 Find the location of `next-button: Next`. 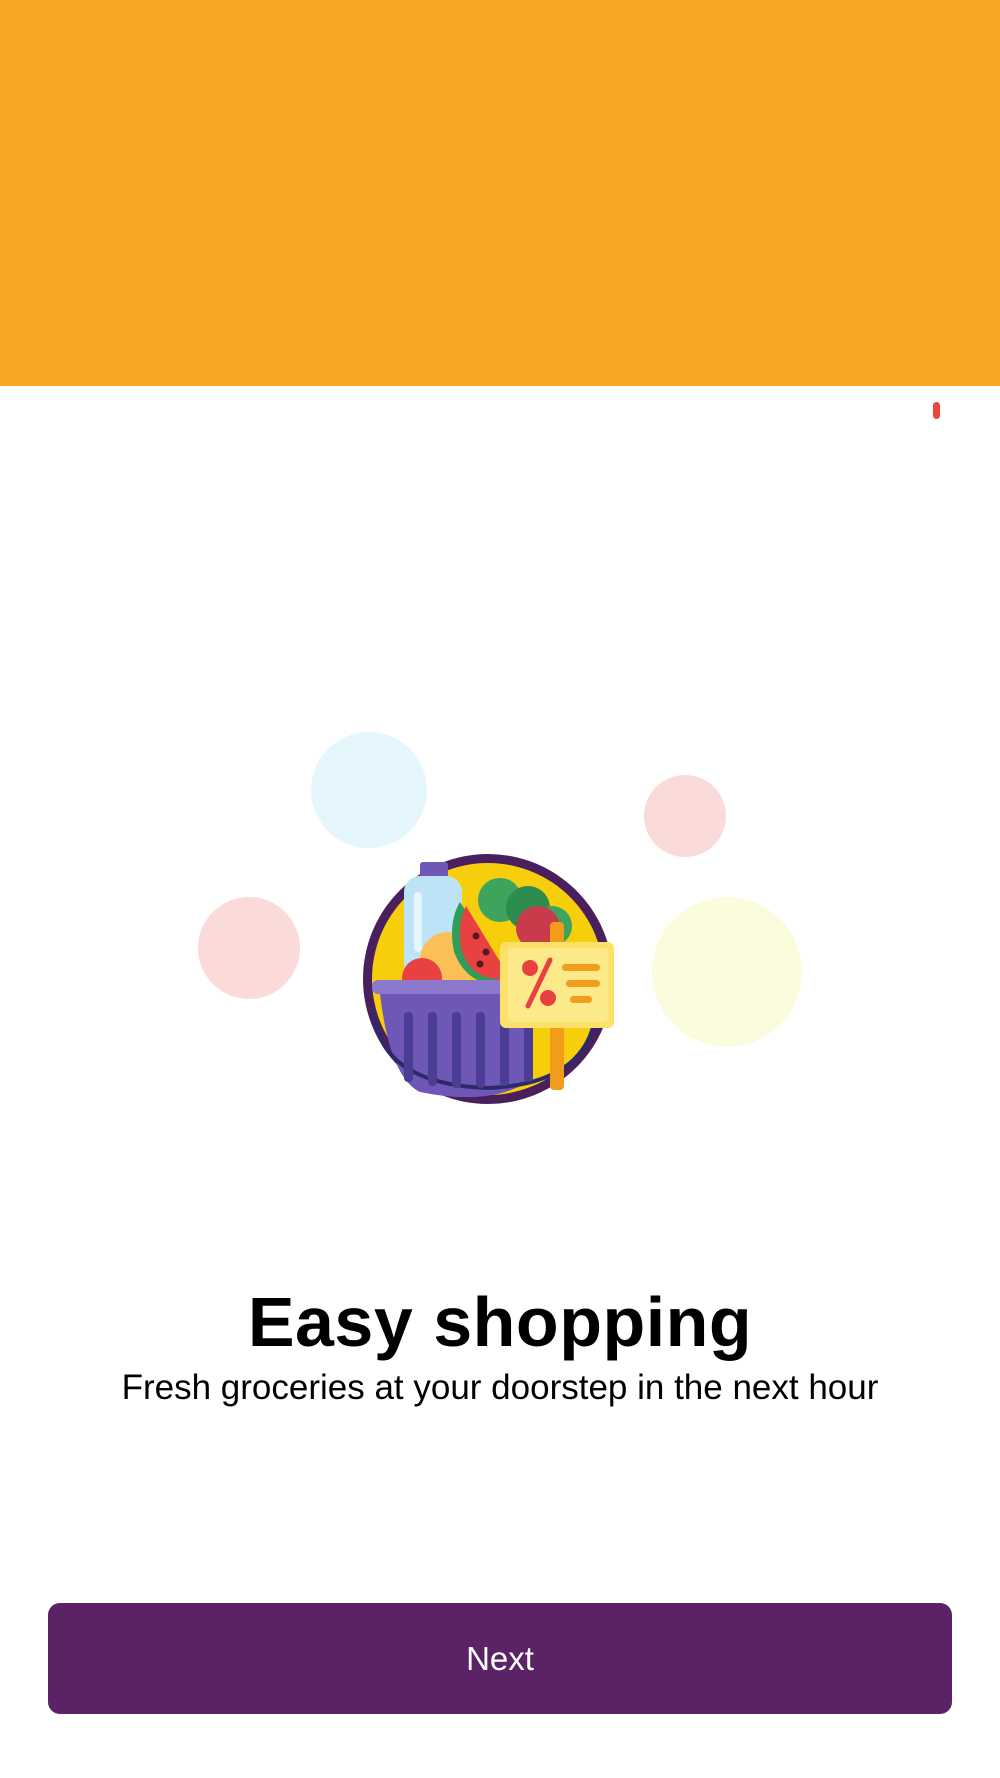

next-button: Next is located at coordinates (500, 1658).